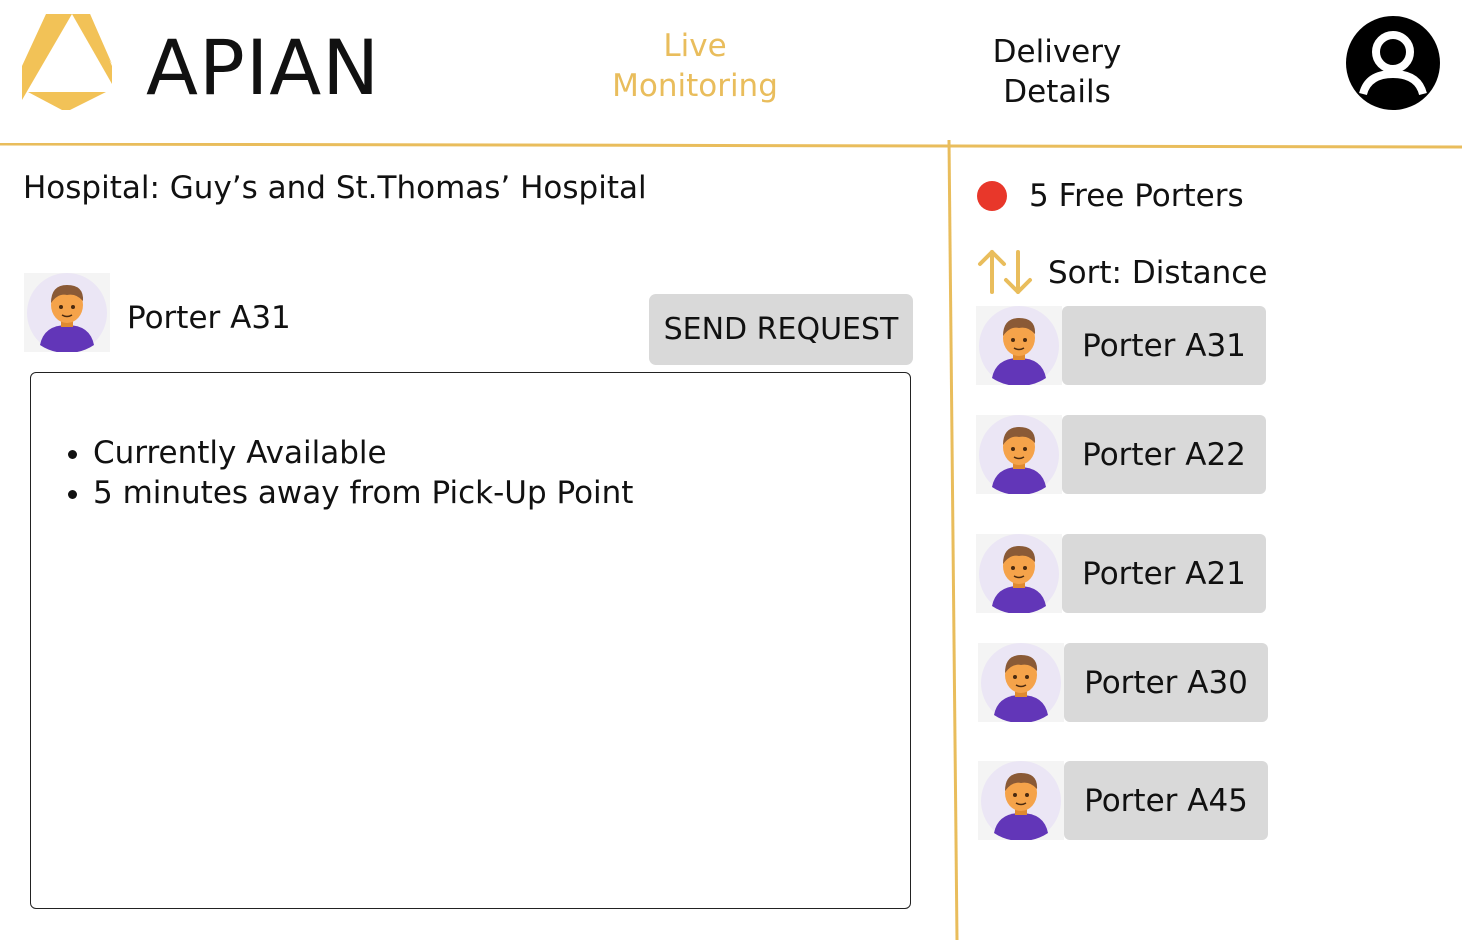 The width and height of the screenshot is (1462, 945). I want to click on nav-live-line2: Monitoring, so click(695, 86).